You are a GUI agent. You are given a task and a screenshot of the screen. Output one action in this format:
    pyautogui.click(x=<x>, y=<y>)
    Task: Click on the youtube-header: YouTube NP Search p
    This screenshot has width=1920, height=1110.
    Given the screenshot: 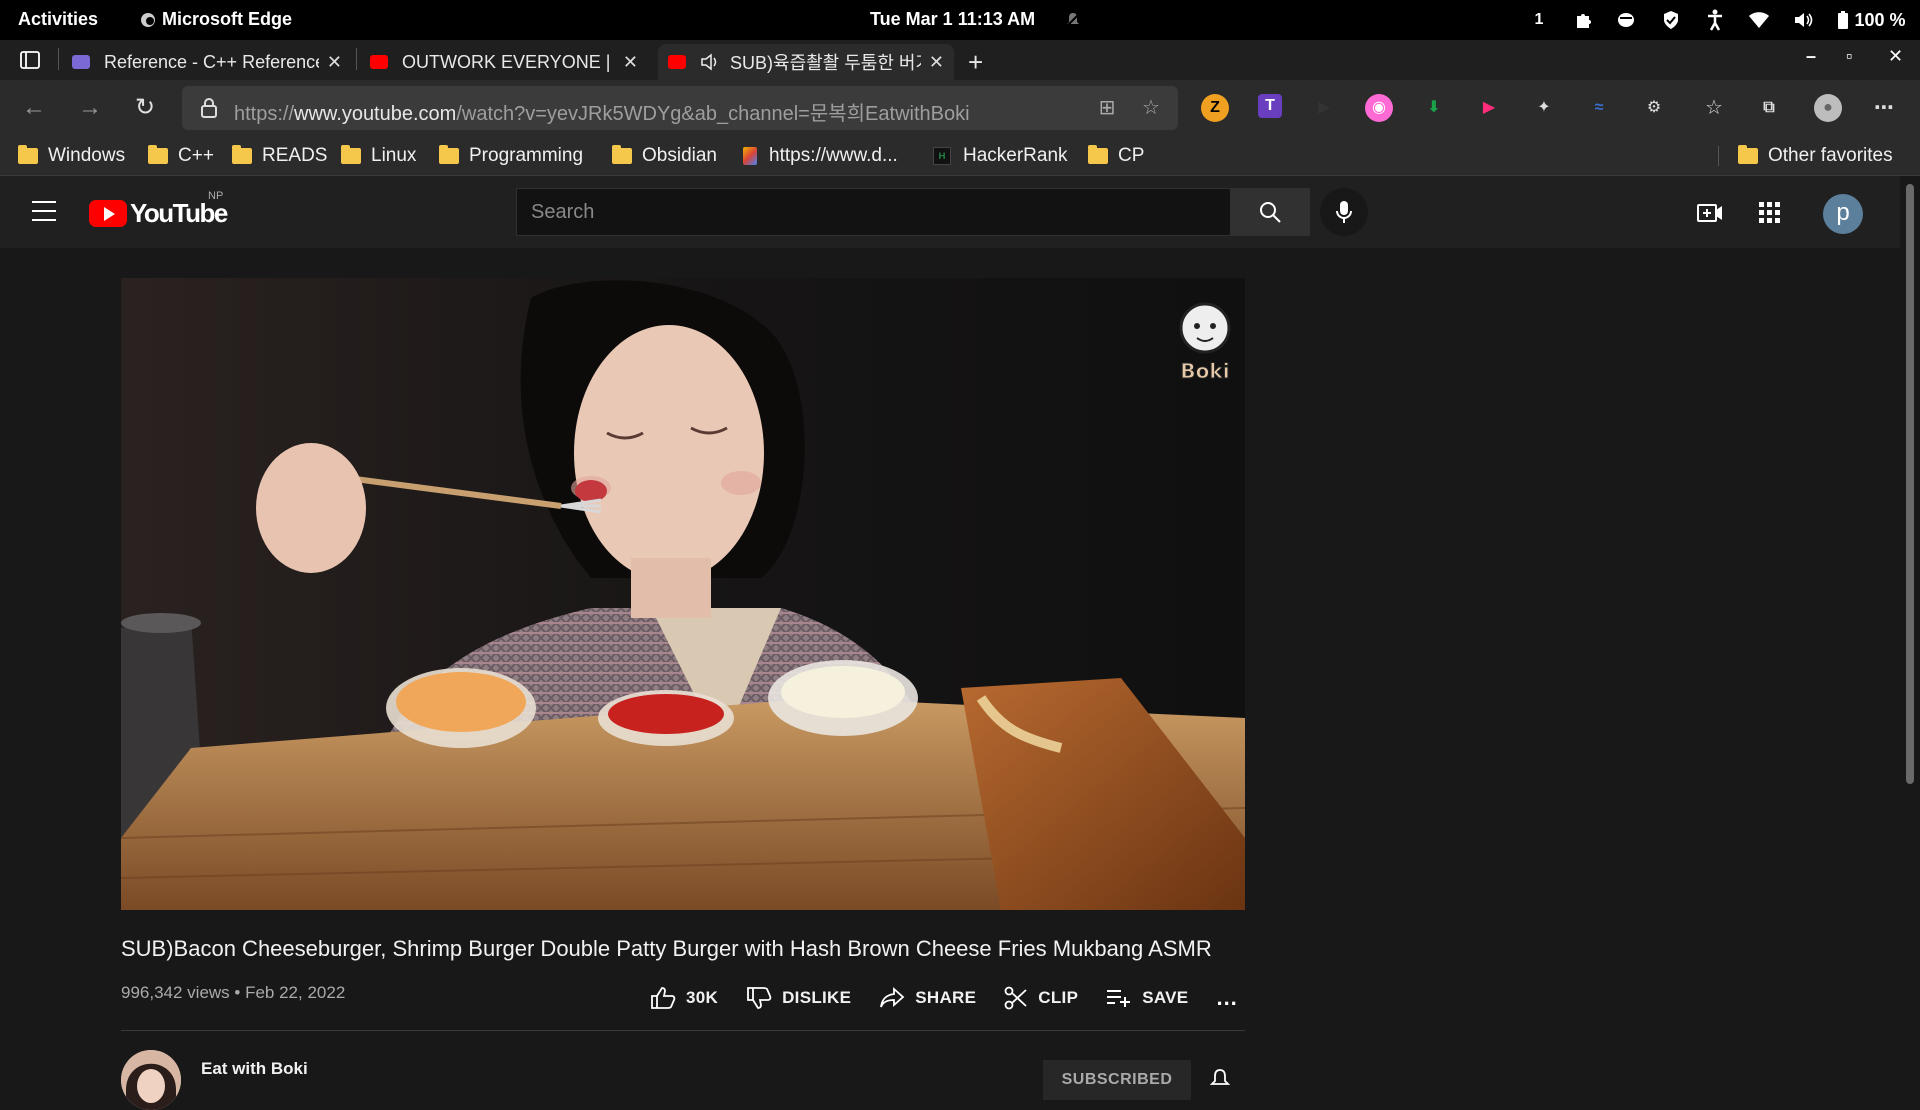 What is the action you would take?
    pyautogui.click(x=950, y=212)
    